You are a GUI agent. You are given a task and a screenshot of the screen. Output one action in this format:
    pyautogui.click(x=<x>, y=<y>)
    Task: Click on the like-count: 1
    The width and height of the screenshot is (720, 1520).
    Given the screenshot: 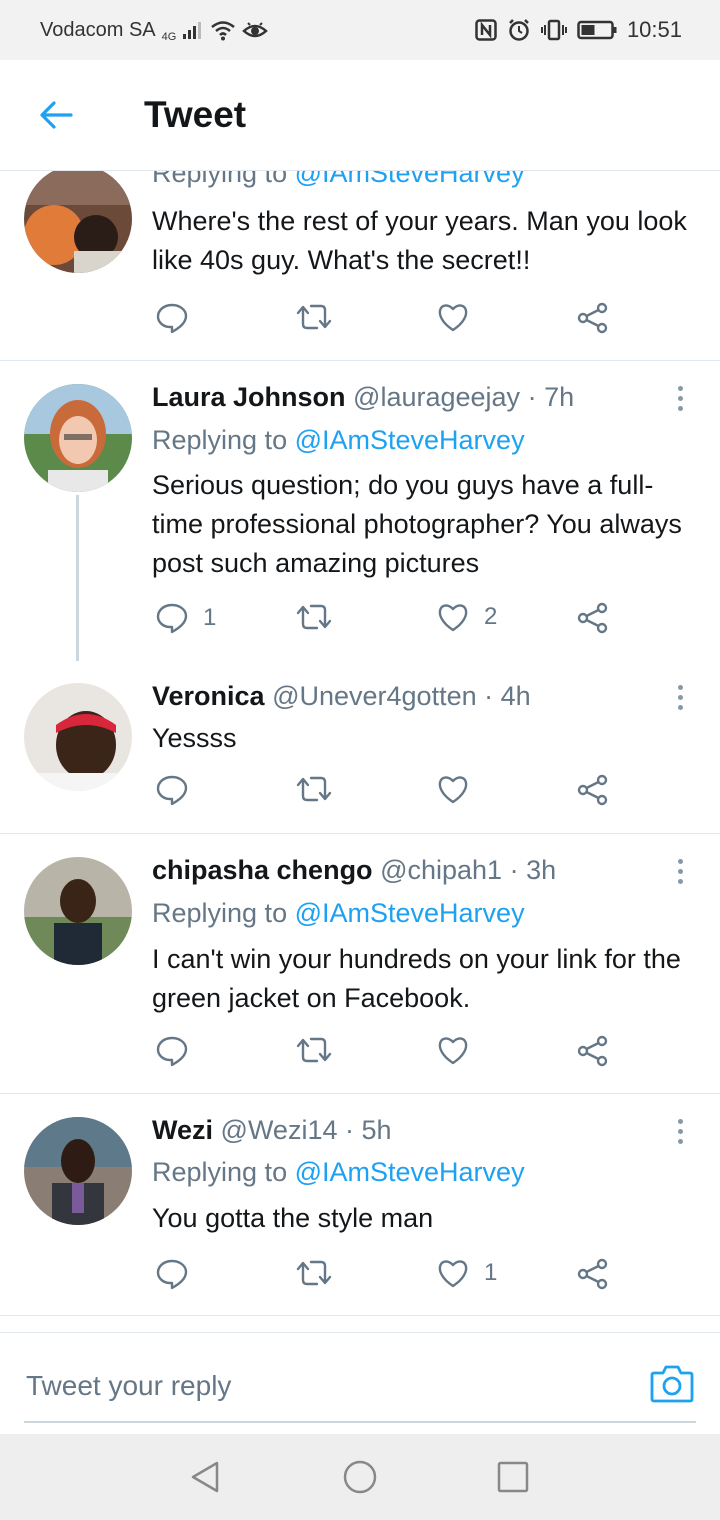 What is the action you would take?
    pyautogui.click(x=491, y=1272)
    